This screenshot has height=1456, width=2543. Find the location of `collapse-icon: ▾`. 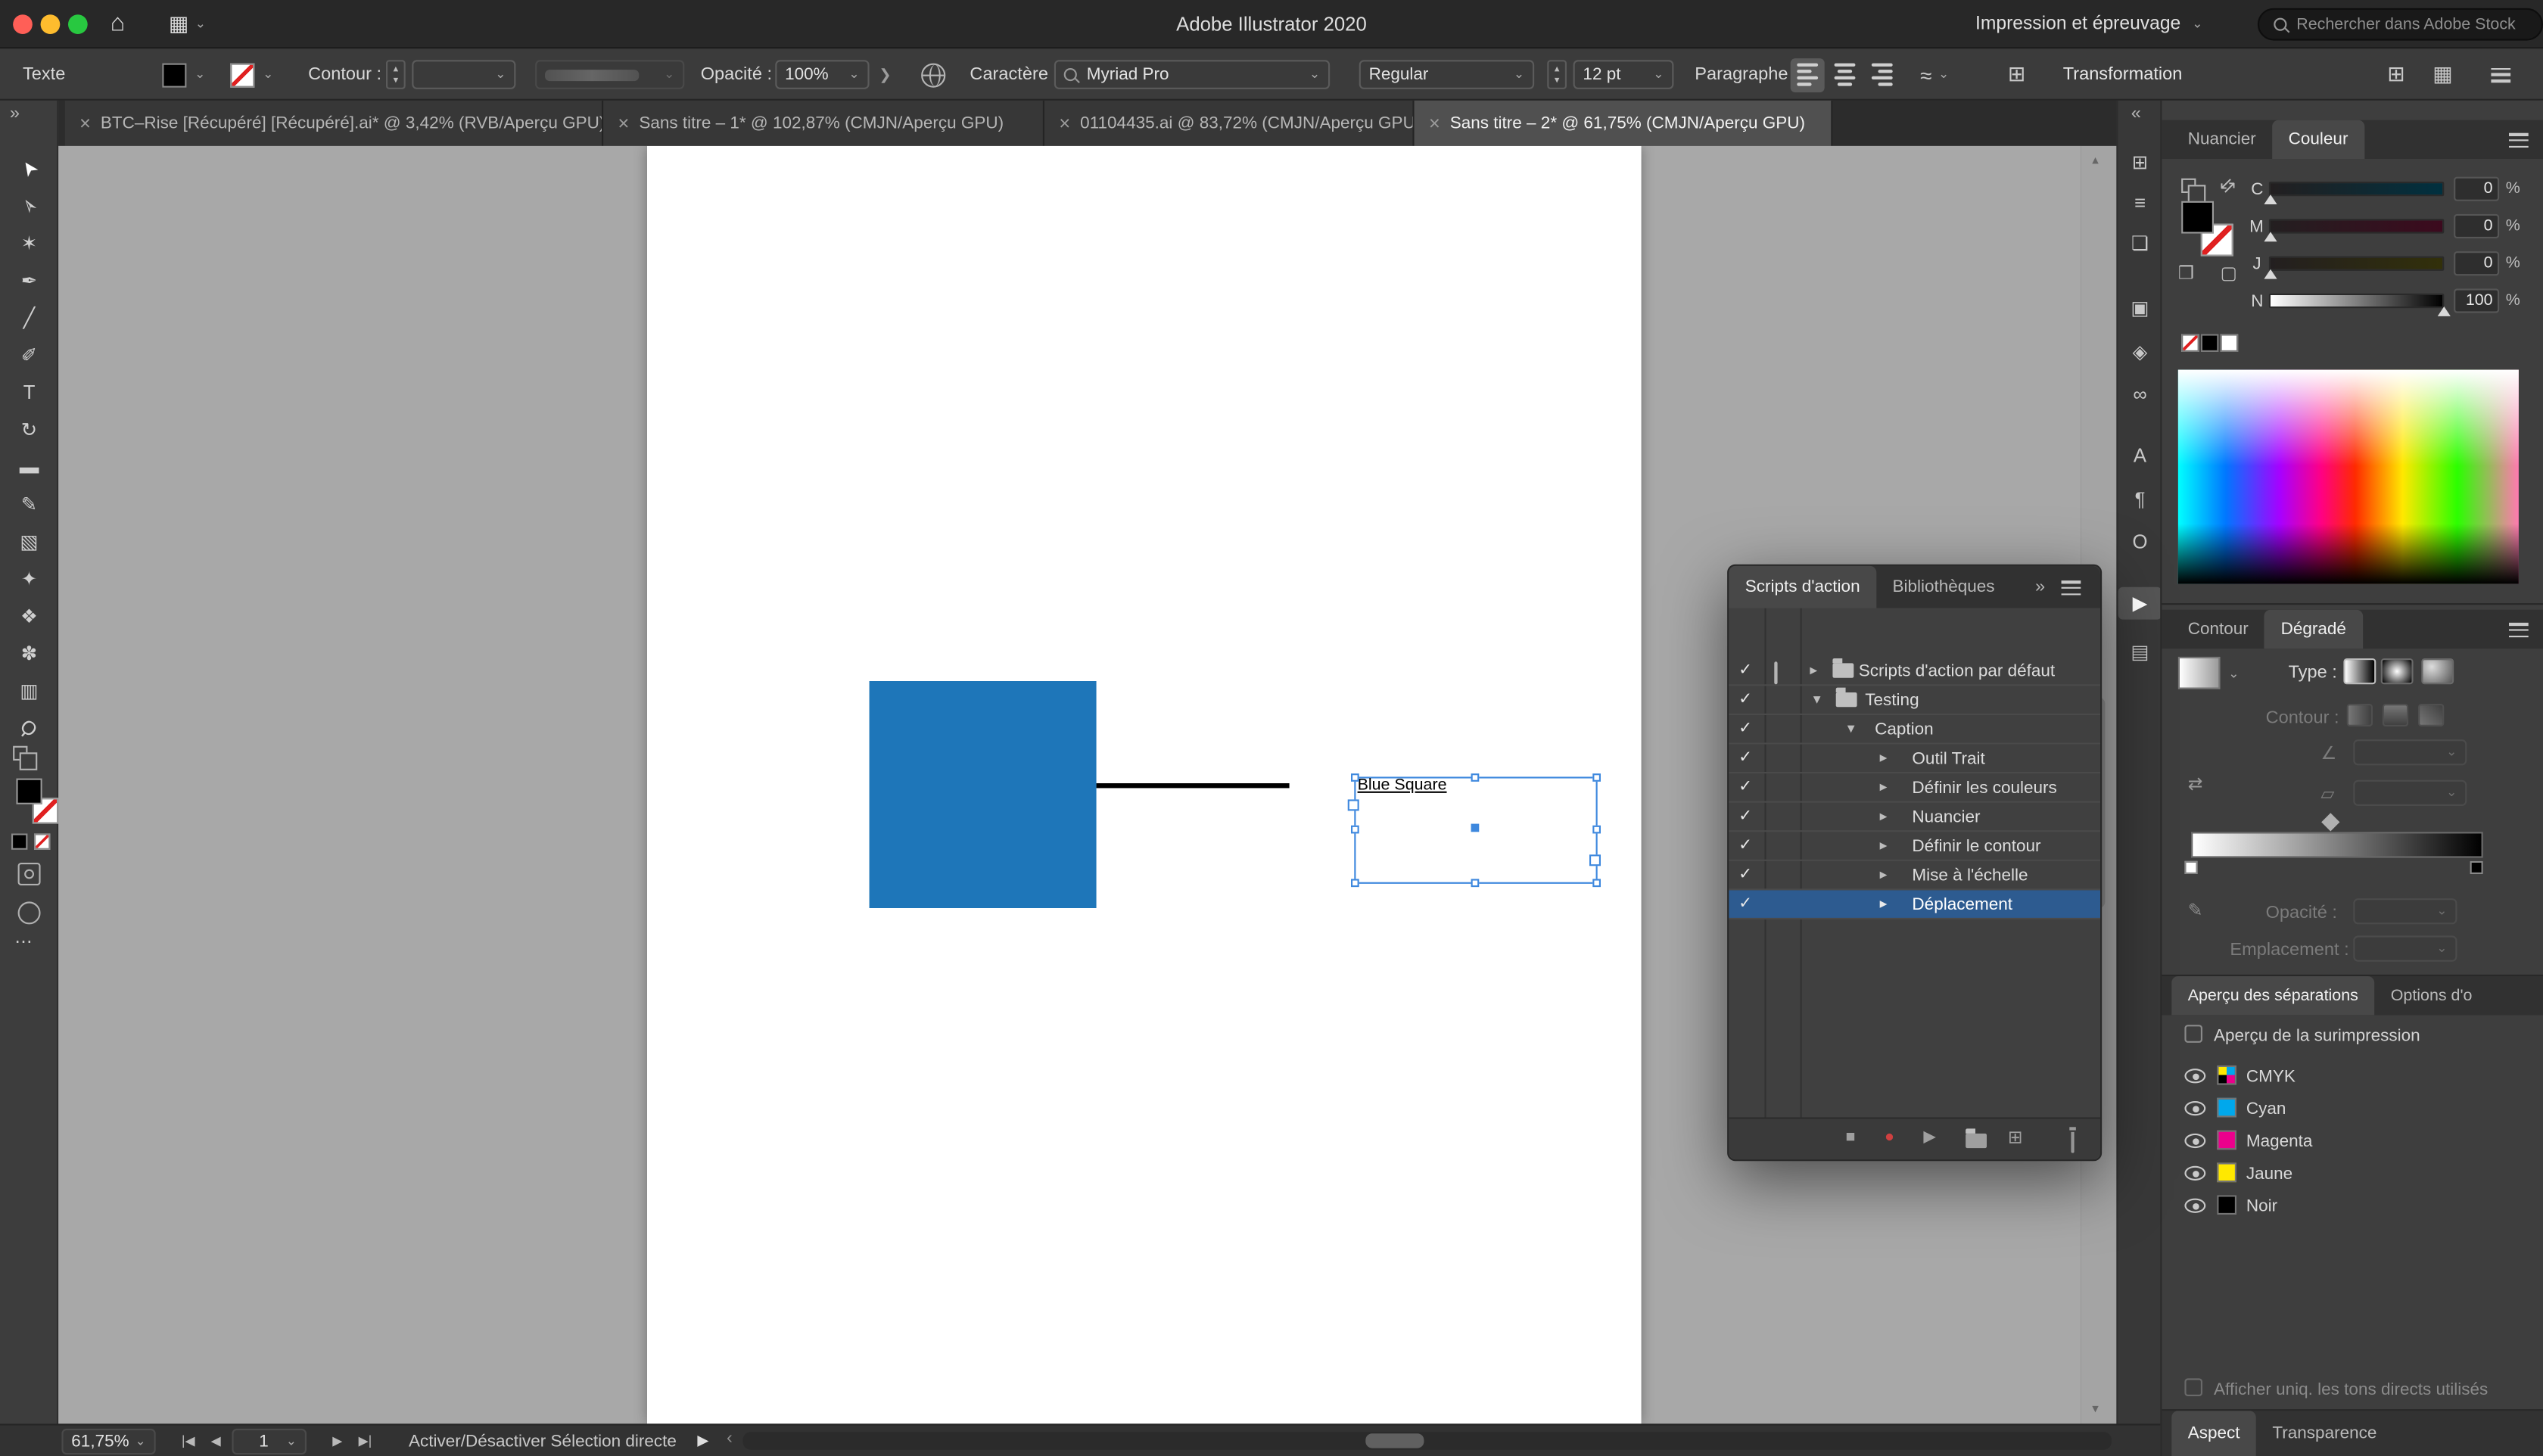

collapse-icon: ▾ is located at coordinates (1851, 729).